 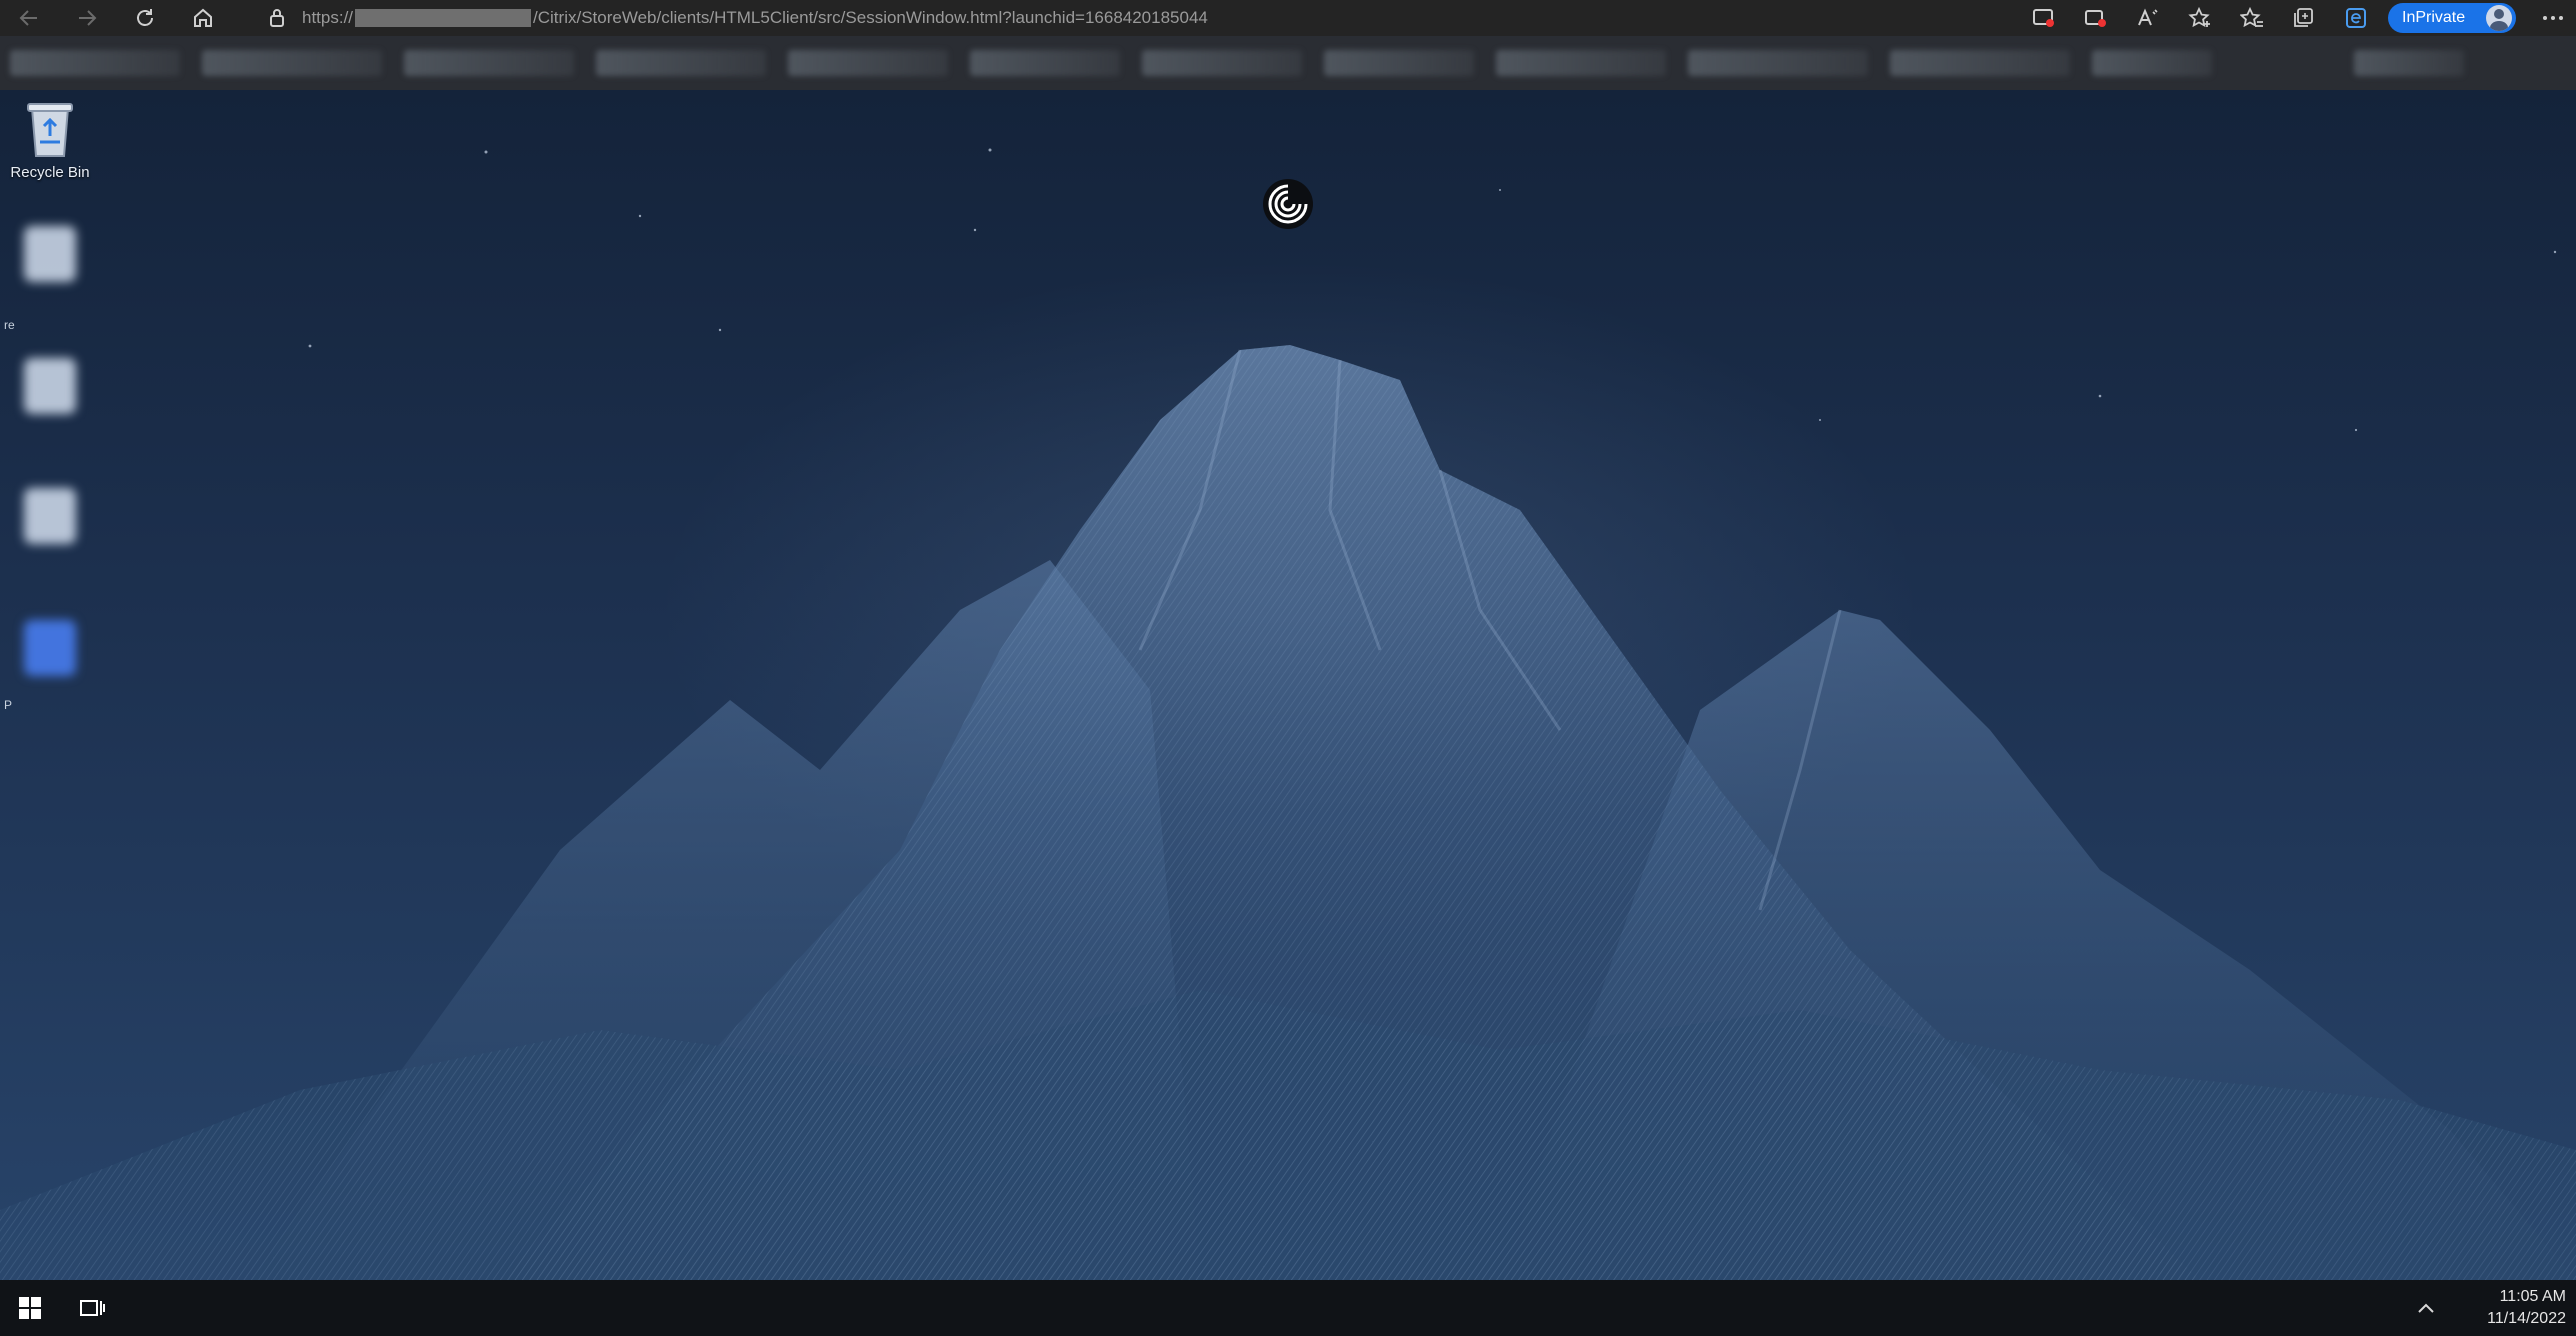 What do you see at coordinates (1288, 1308) in the screenshot?
I see `taskbar: 11:05 AM 11/14/2022` at bounding box center [1288, 1308].